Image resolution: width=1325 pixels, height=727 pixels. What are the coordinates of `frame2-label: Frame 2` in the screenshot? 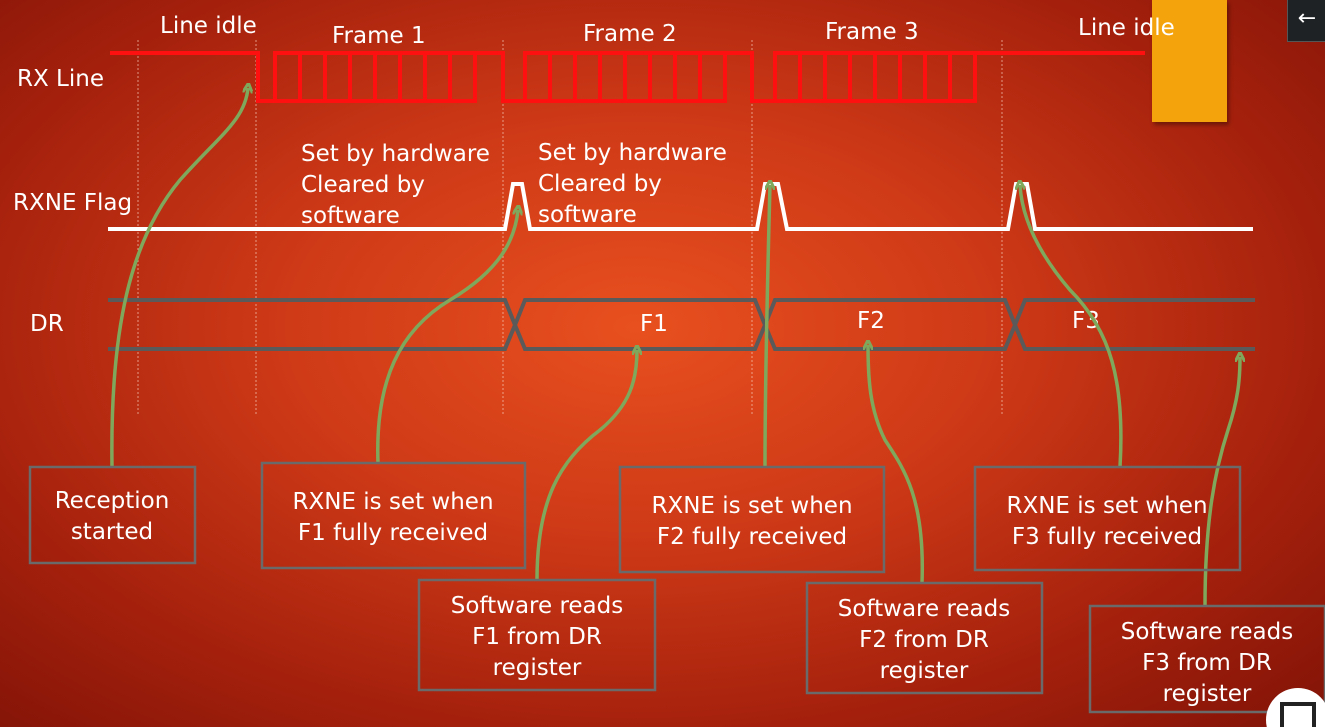 It's located at (630, 34).